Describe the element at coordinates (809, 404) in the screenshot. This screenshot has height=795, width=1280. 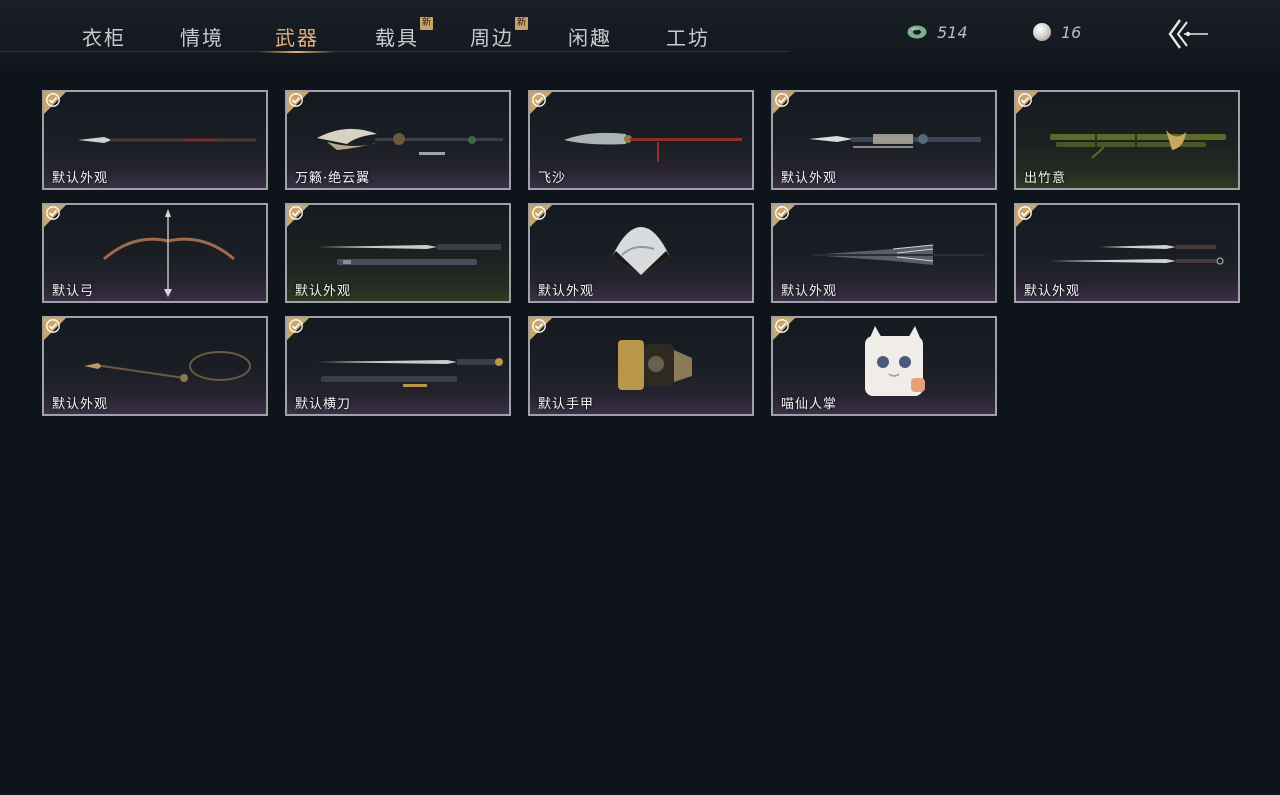
I see `item-label: 喵仙人掌` at that location.